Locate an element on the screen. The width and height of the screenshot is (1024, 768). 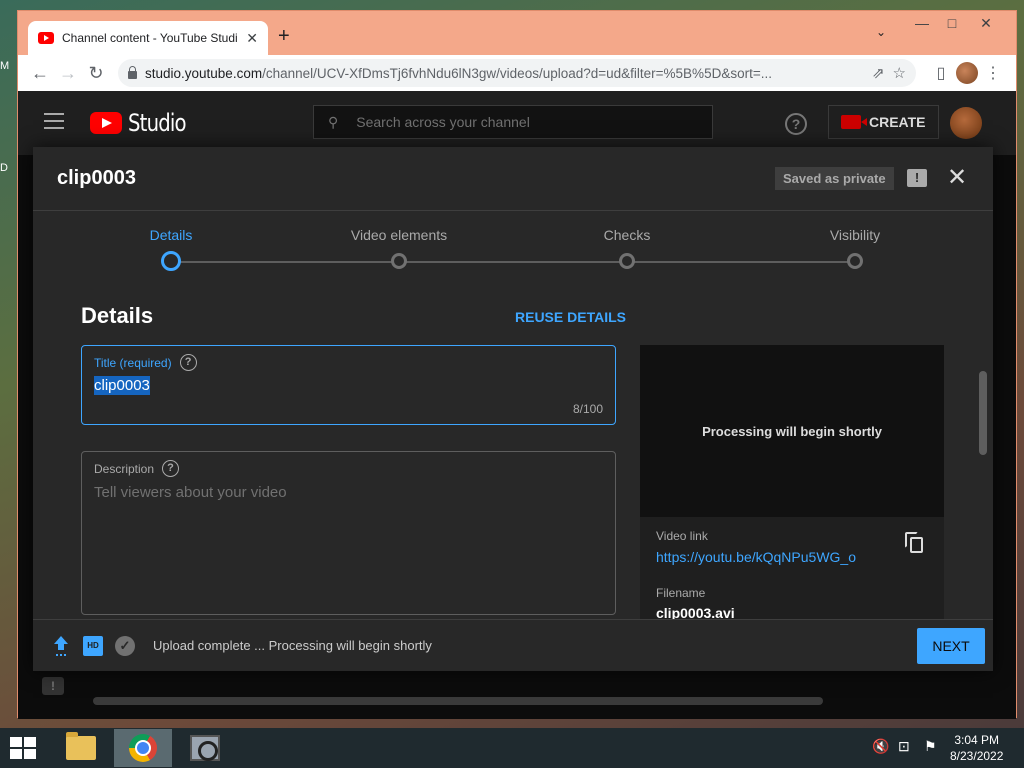
hamburger-menu-icon is located at coordinates (54, 123).